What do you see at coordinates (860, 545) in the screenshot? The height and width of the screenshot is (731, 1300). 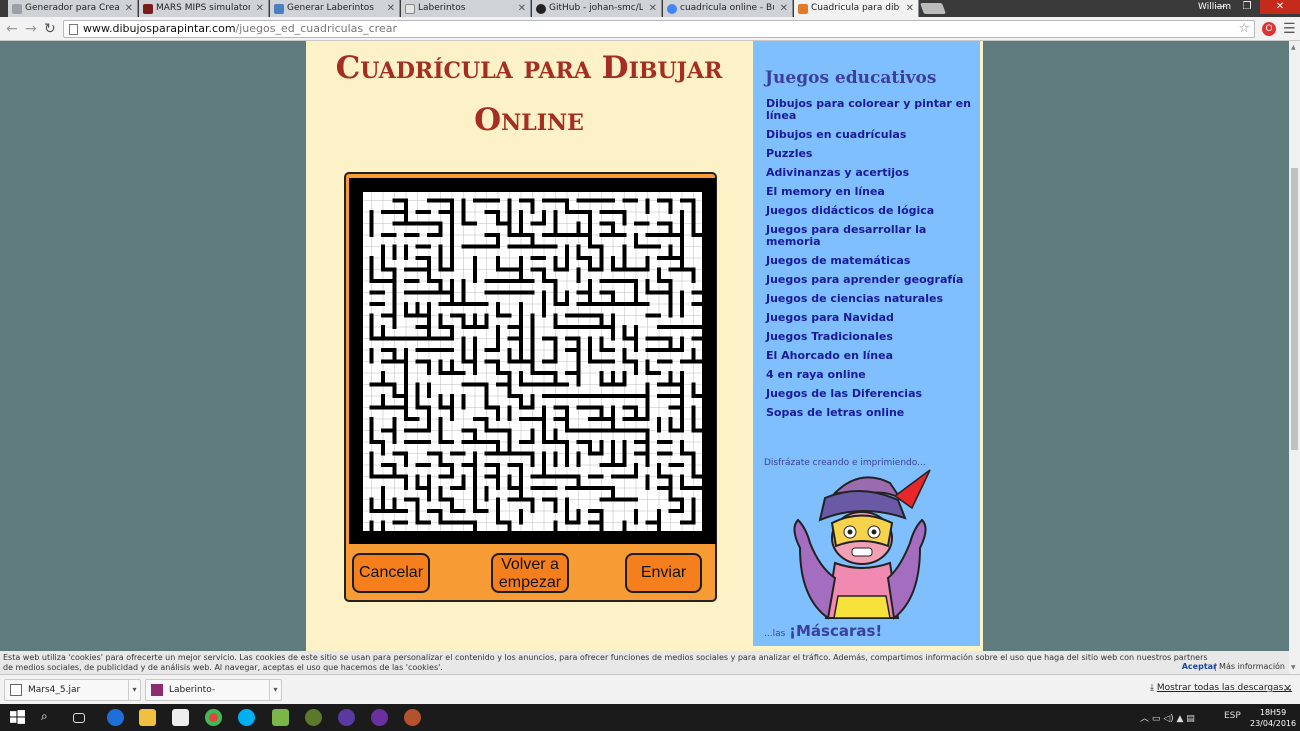 I see `mask-illustration` at bounding box center [860, 545].